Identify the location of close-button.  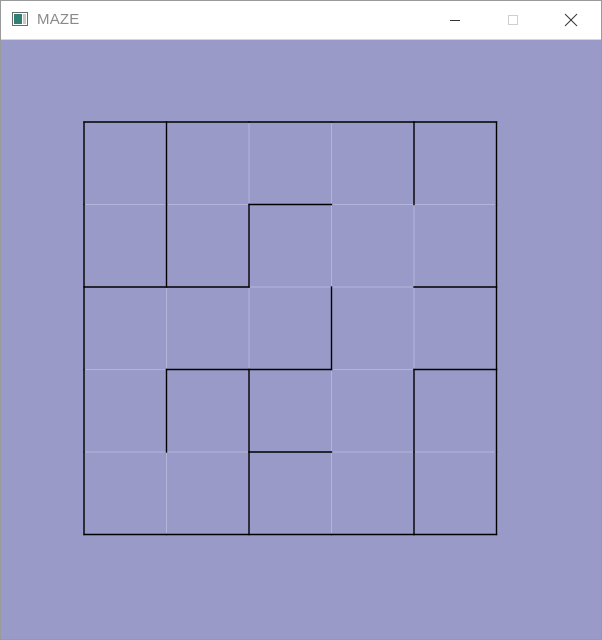
(571, 20).